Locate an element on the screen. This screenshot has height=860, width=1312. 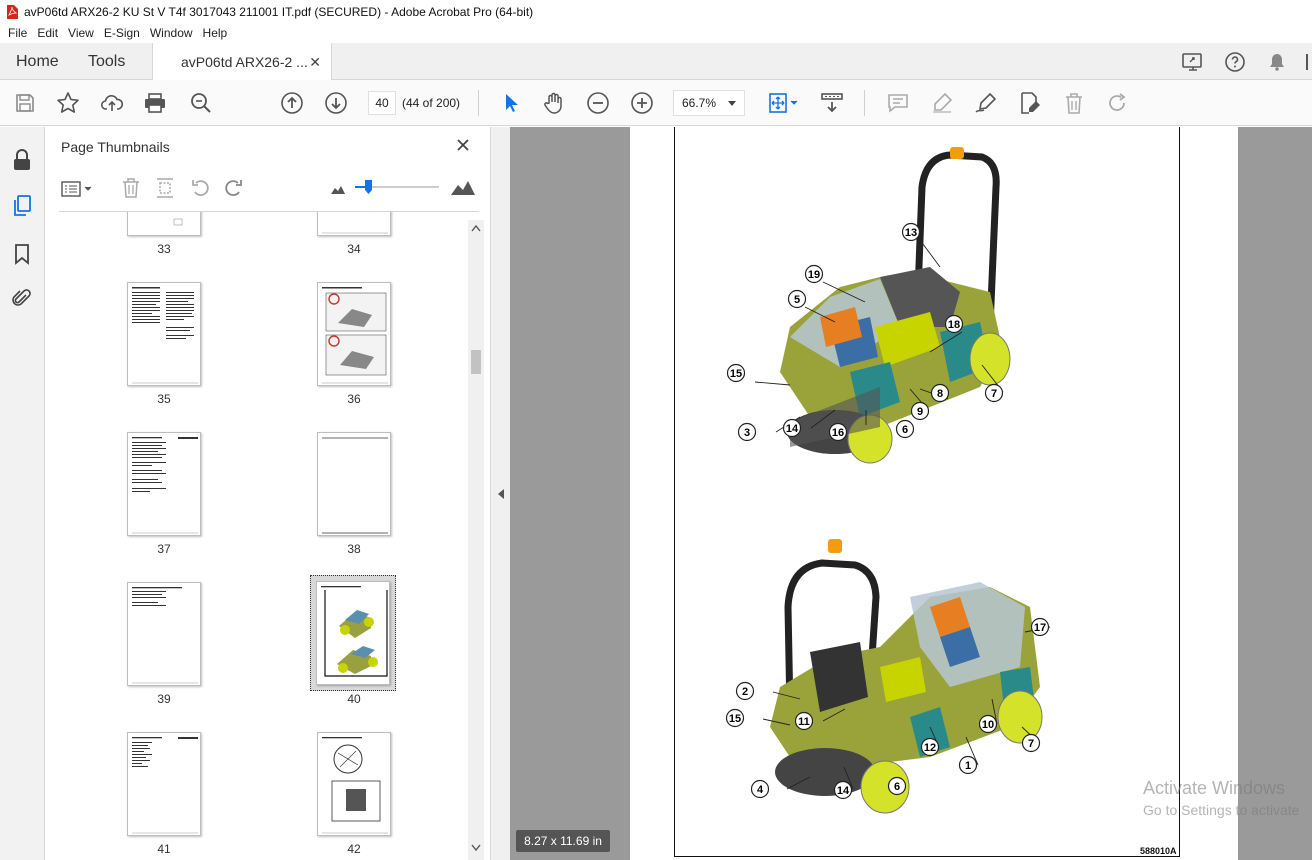
thumbnail-label-42: 42 is located at coordinates (354, 849).